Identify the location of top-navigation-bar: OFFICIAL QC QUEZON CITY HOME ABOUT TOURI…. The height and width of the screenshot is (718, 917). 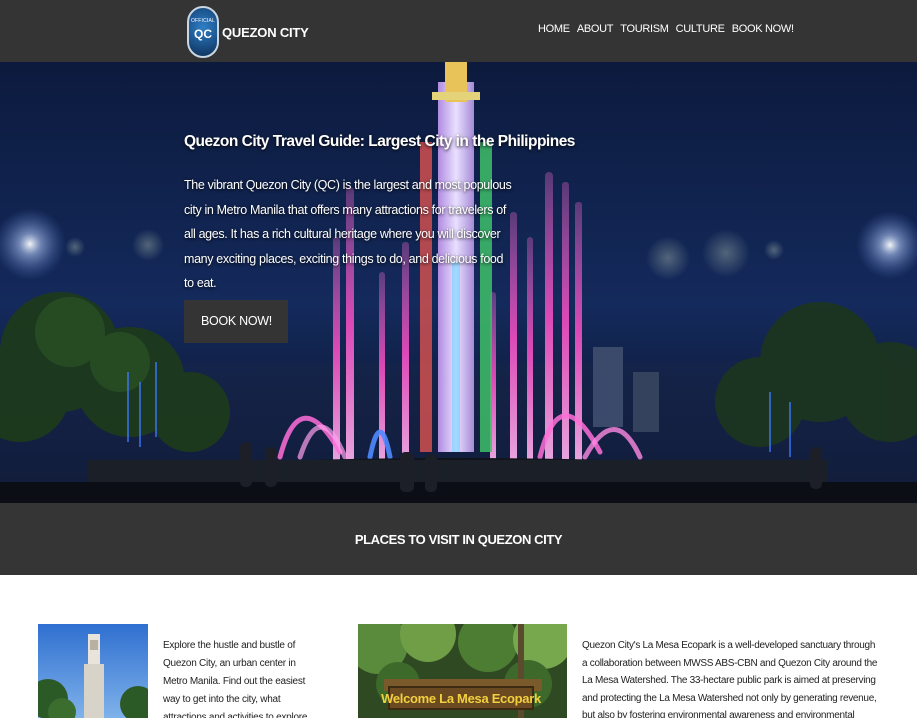
(458, 31).